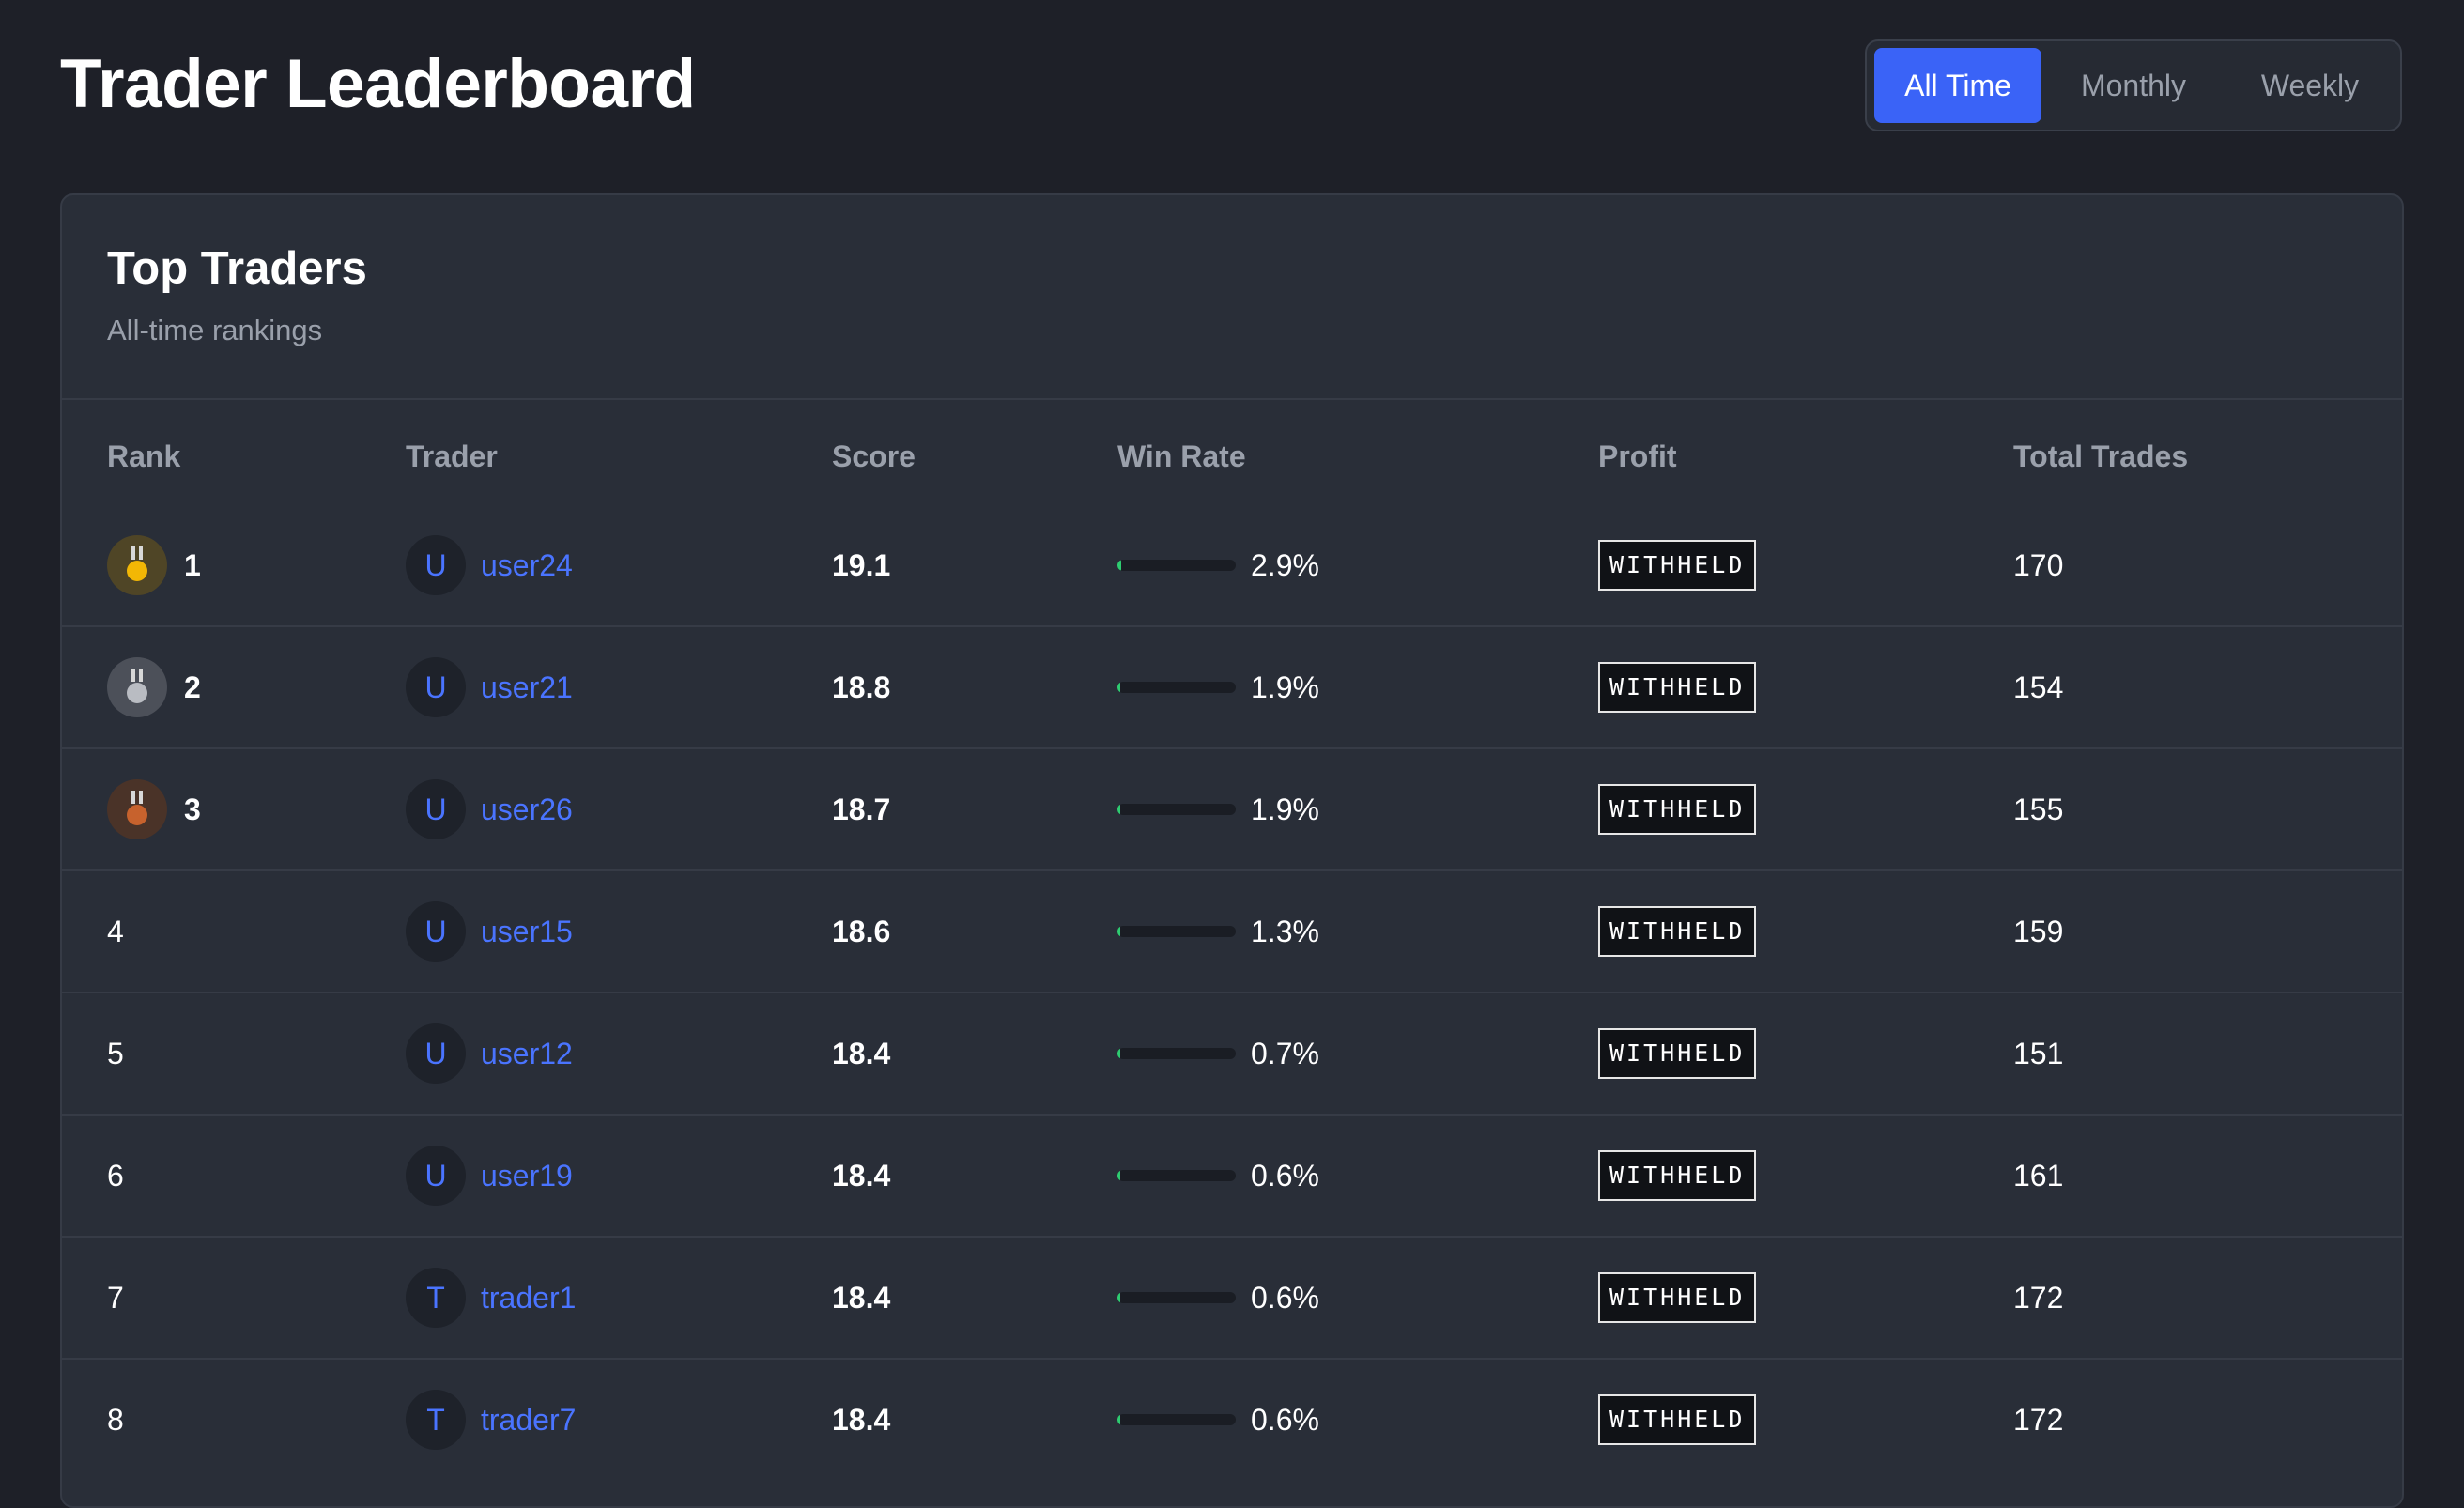  What do you see at coordinates (861, 931) in the screenshot?
I see `score-cell: 18.6` at bounding box center [861, 931].